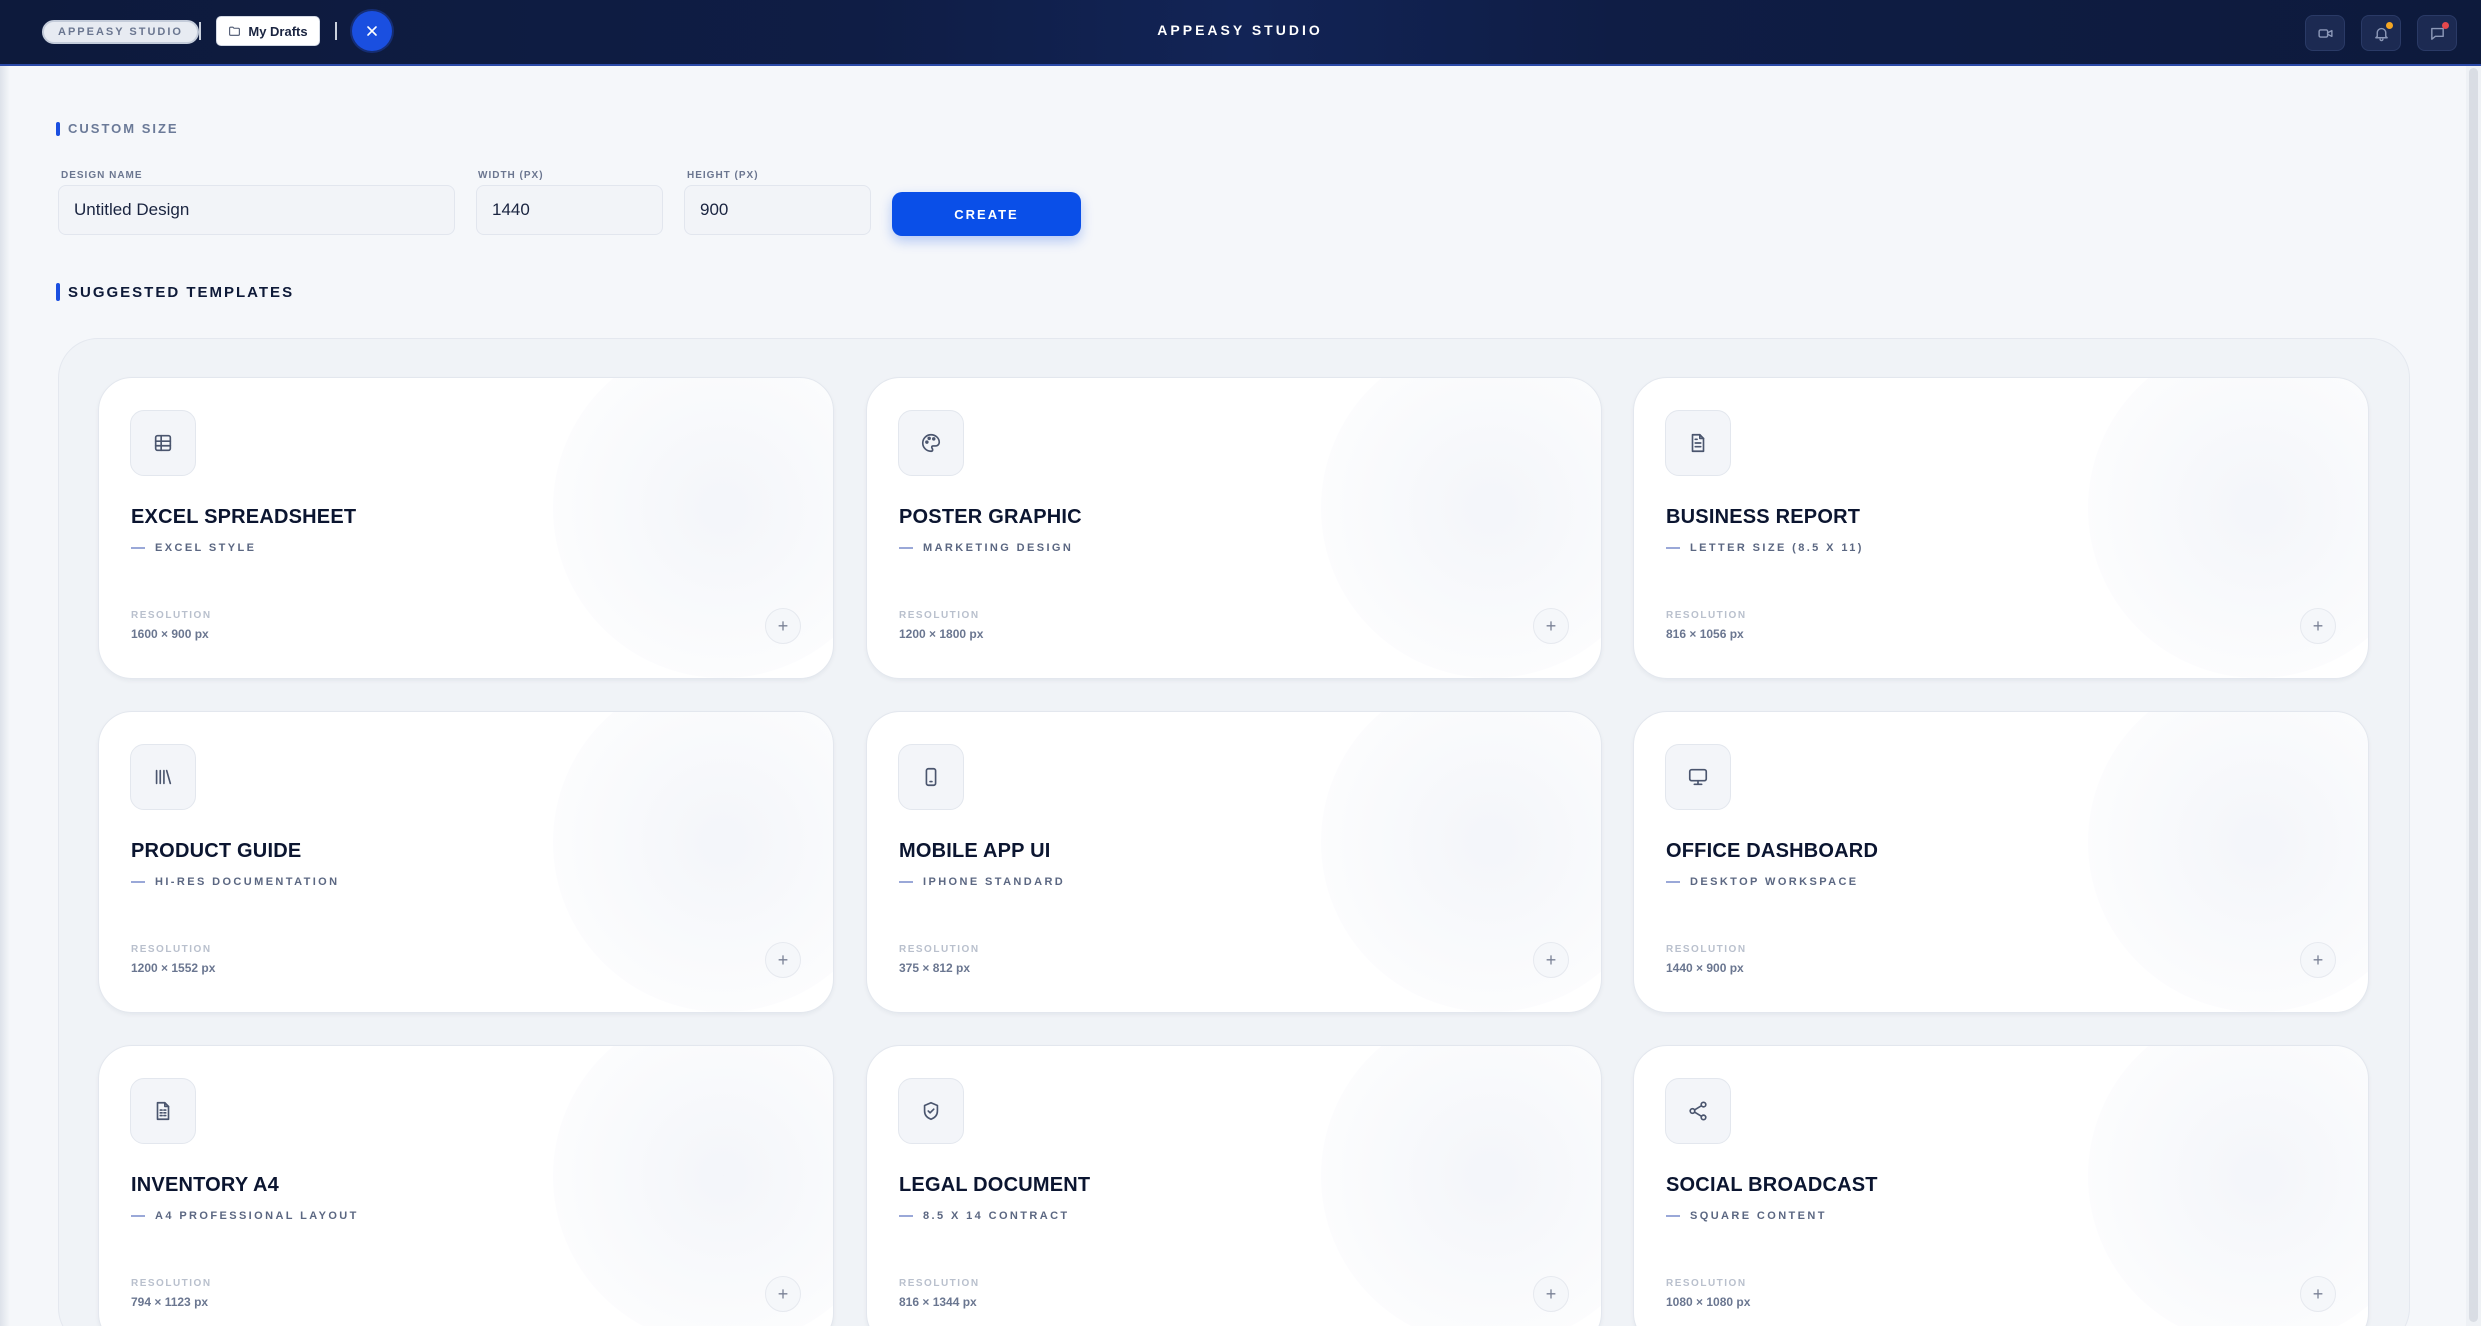 The width and height of the screenshot is (2481, 1326). What do you see at coordinates (941, 634) in the screenshot?
I see `template-resolution: 1200 × 1800 px` at bounding box center [941, 634].